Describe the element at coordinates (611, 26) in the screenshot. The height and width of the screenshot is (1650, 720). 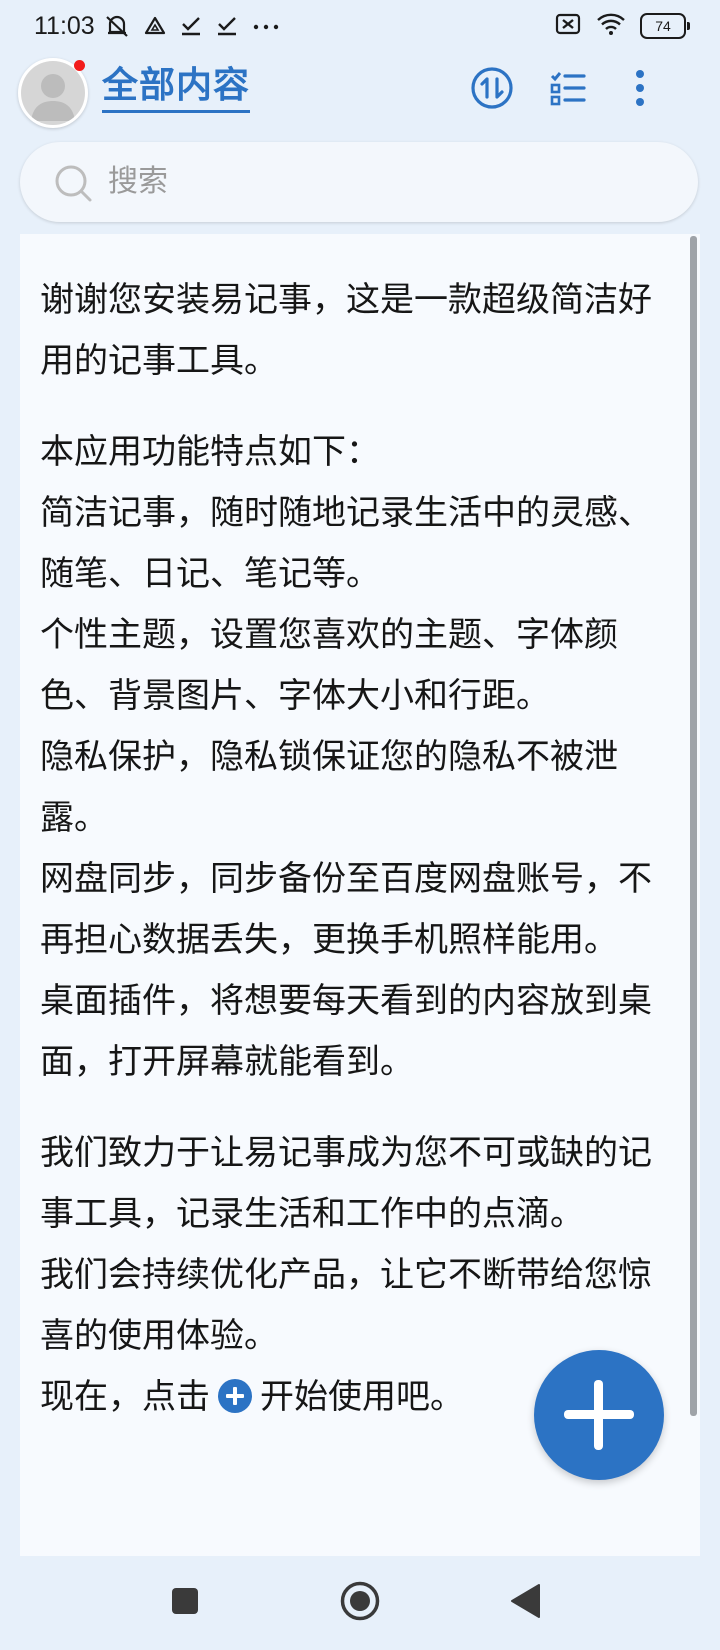
I see `wifi-icon` at that location.